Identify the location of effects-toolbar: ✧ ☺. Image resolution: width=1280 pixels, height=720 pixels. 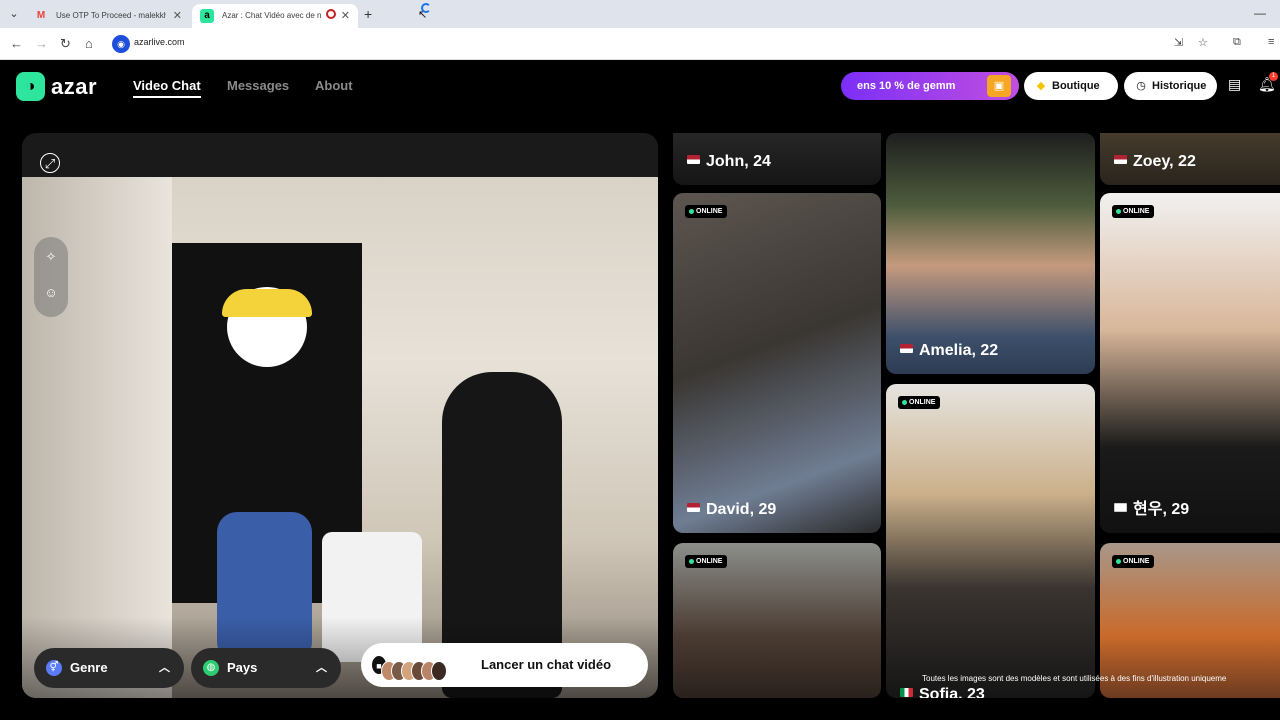
(51, 277).